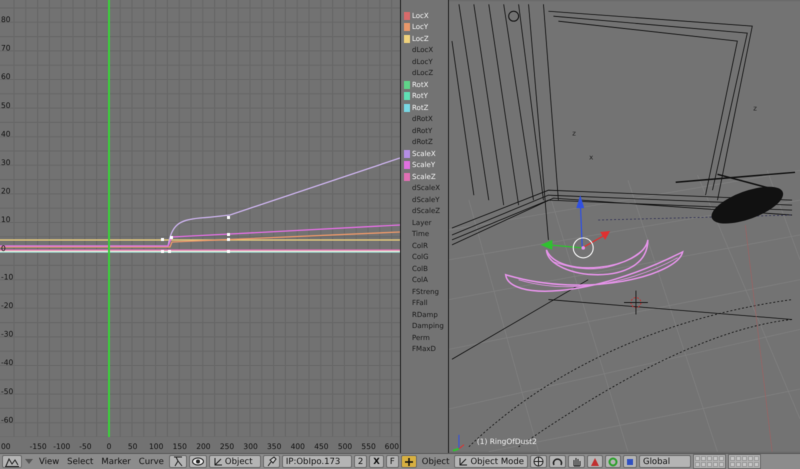  I want to click on menu-item: Select, so click(80, 461).